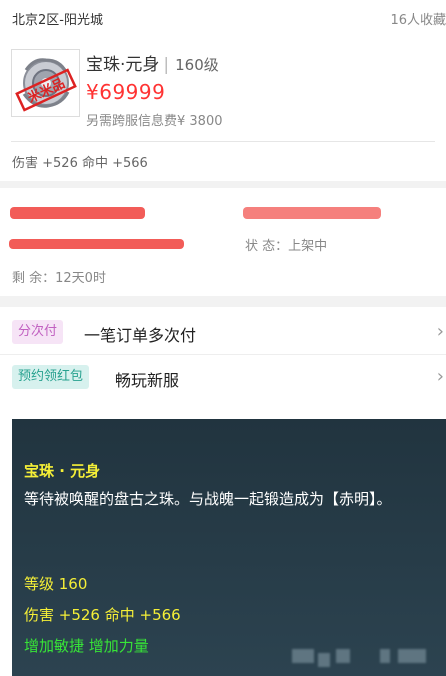  Describe the element at coordinates (418, 18) in the screenshot. I see `favorites-count: 16人收藏` at that location.